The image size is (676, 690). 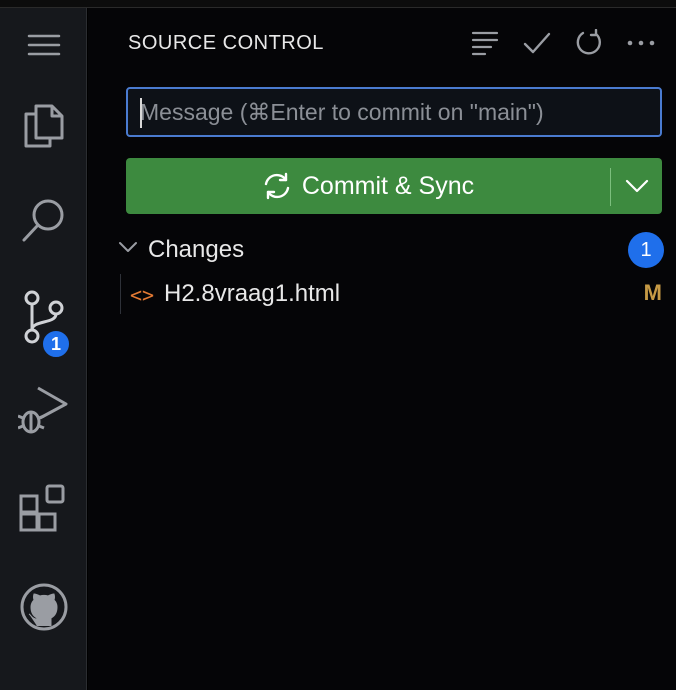 I want to click on file-status-modified: M, so click(x=652, y=292).